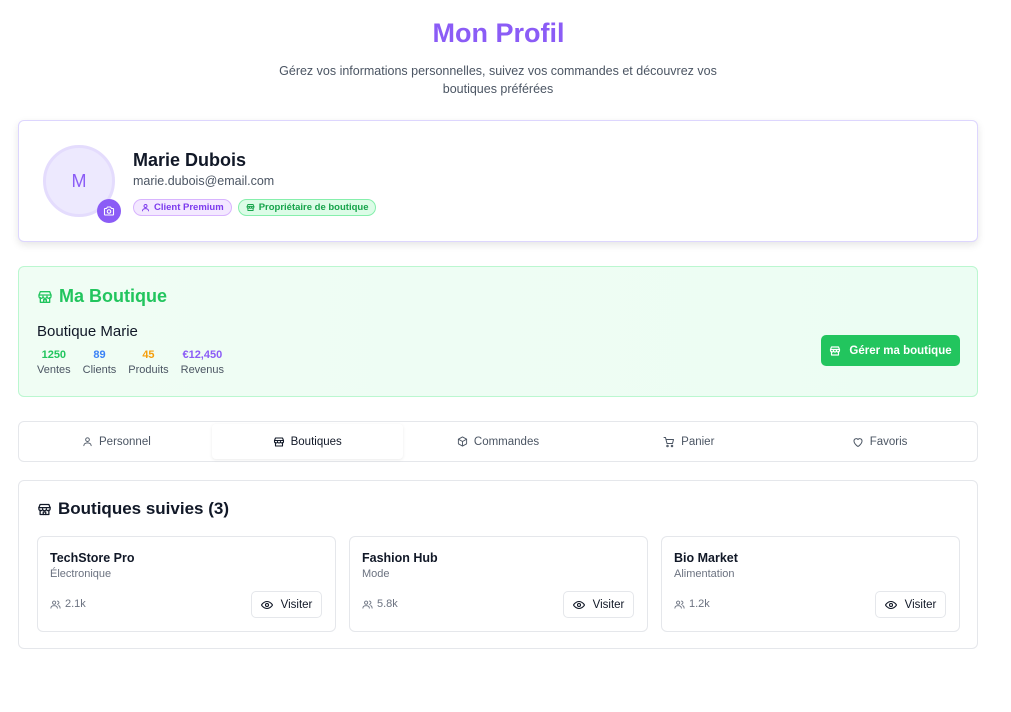  Describe the element at coordinates (698, 441) in the screenshot. I see `tab-label: Panier` at that location.